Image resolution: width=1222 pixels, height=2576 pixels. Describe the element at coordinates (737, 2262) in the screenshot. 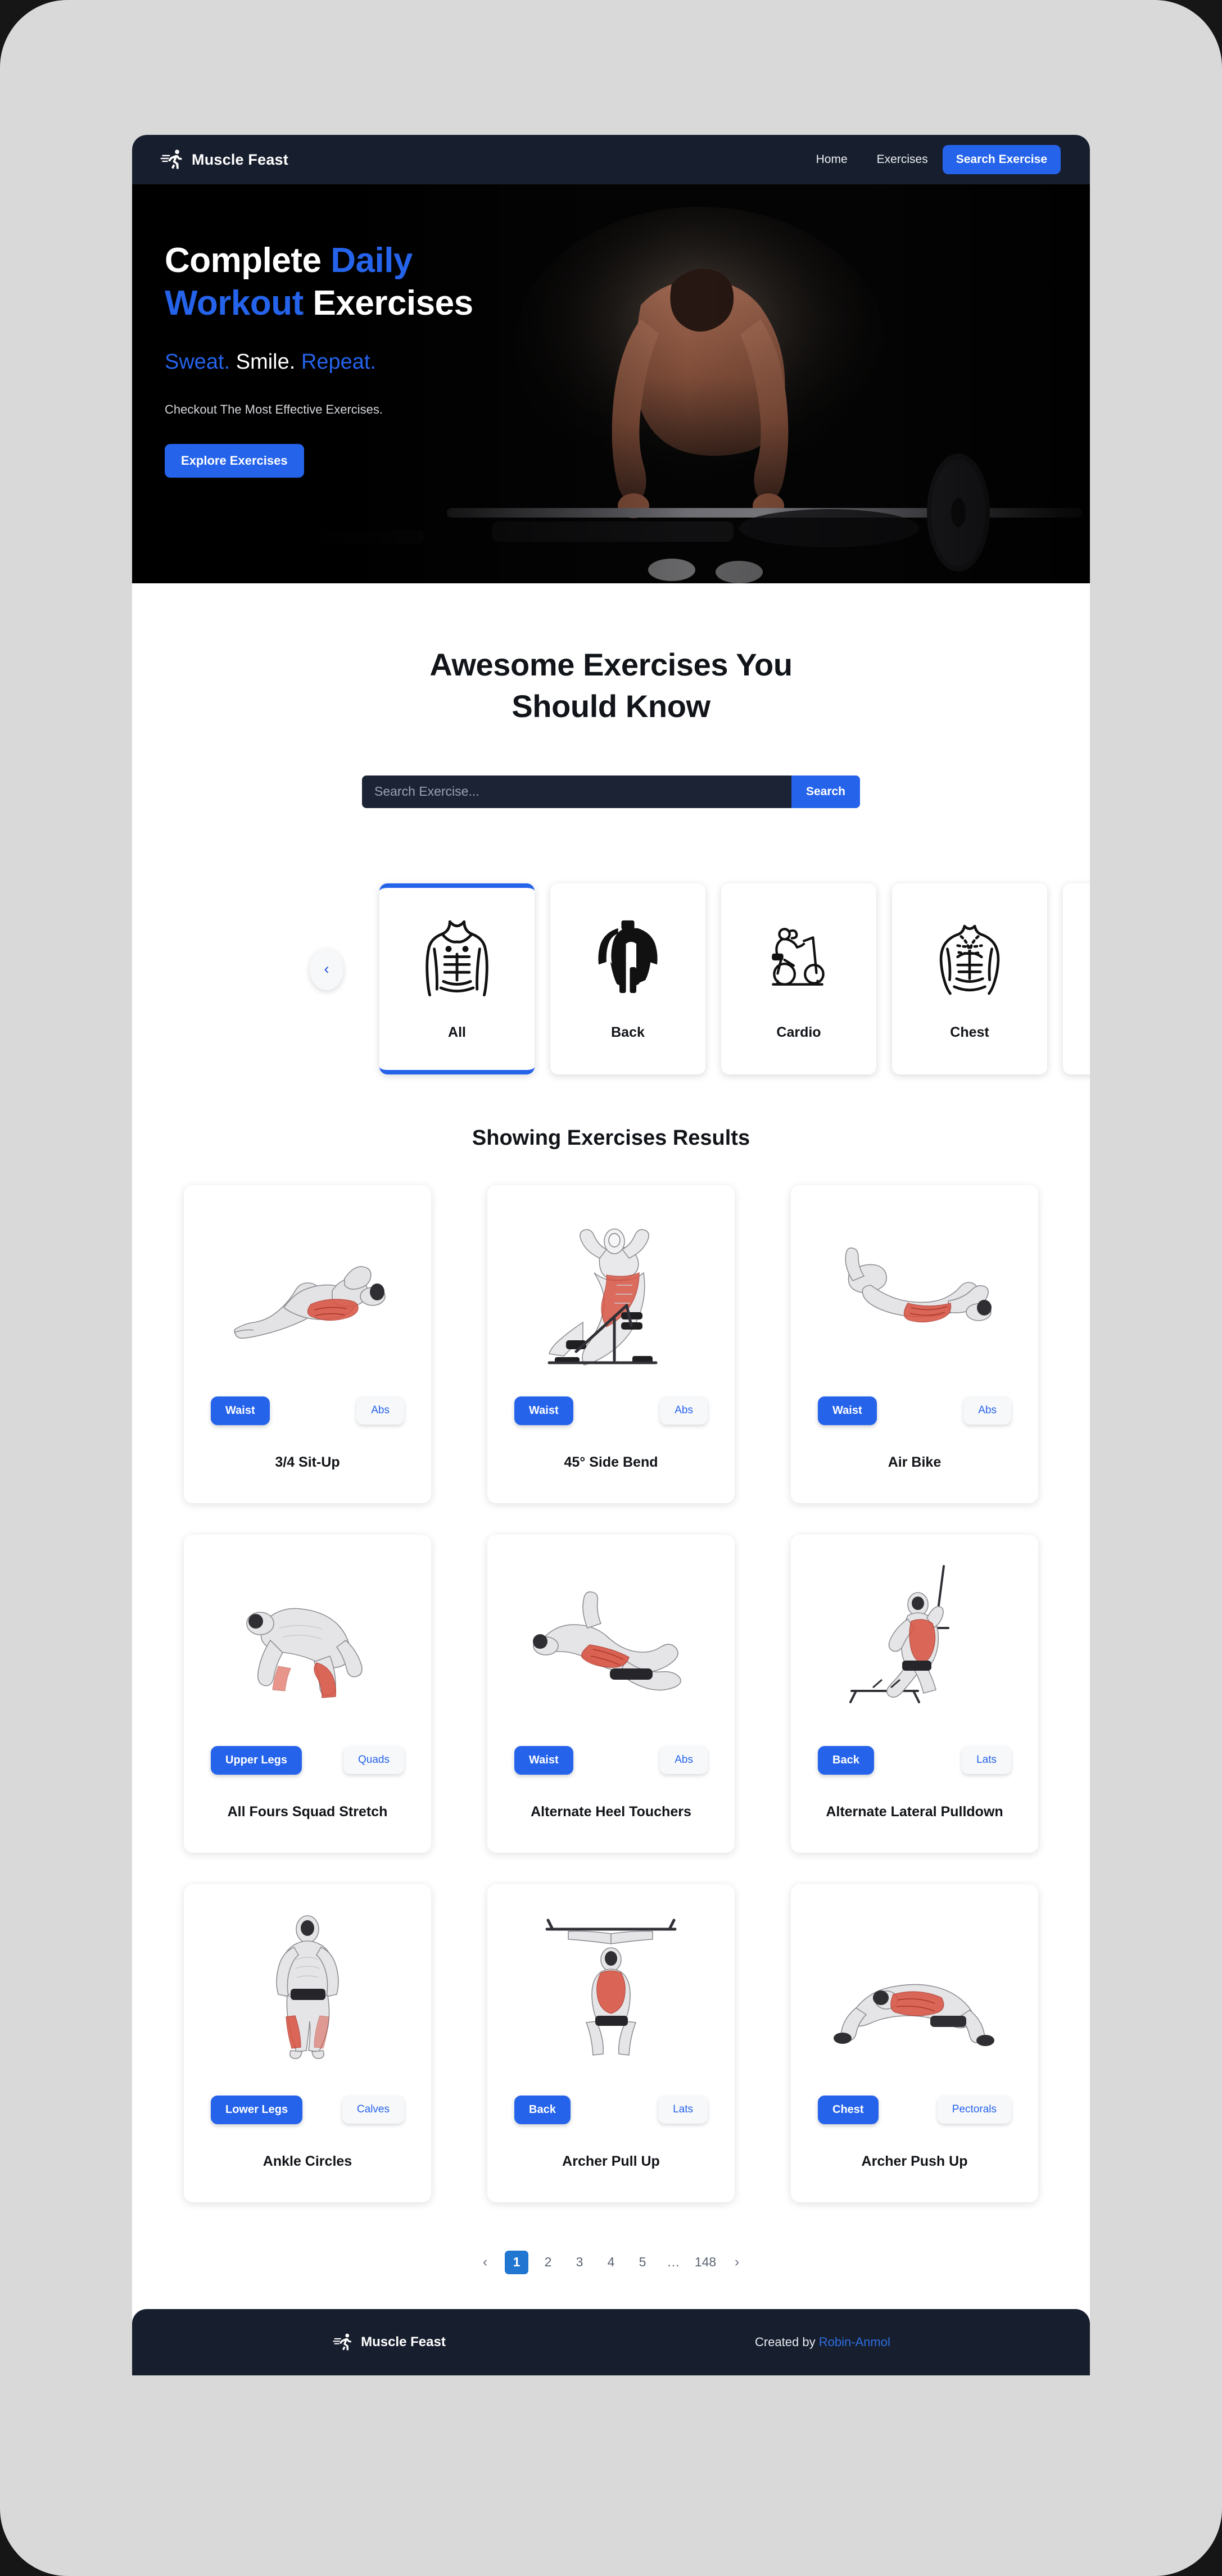

I see `pagination-next-button: ›` at that location.